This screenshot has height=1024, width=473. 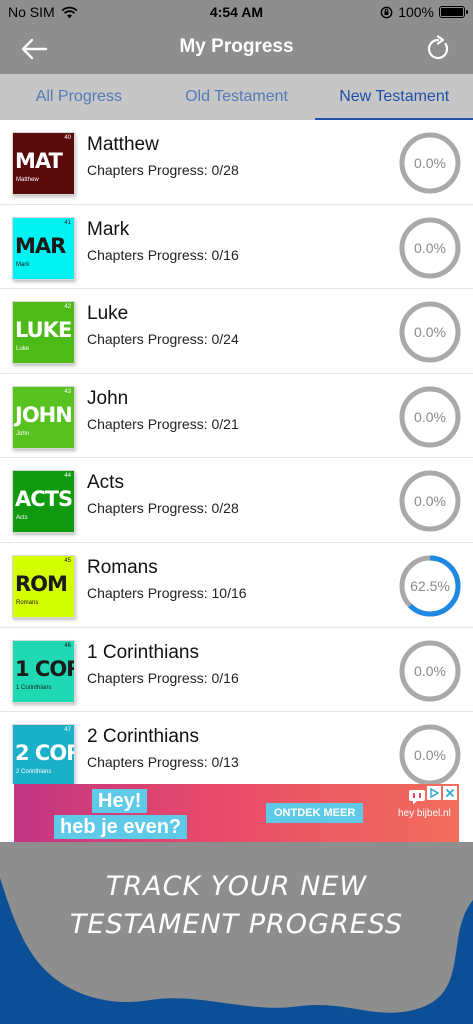 I want to click on book-name: Matthew, so click(x=123, y=144).